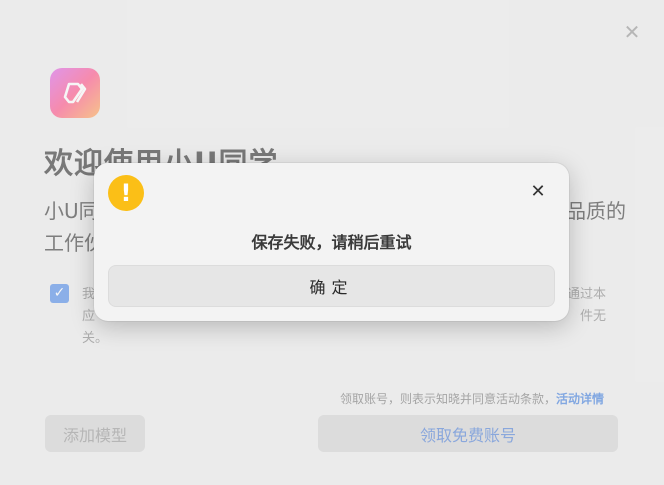  I want to click on confirm-button: 确定, so click(331, 286).